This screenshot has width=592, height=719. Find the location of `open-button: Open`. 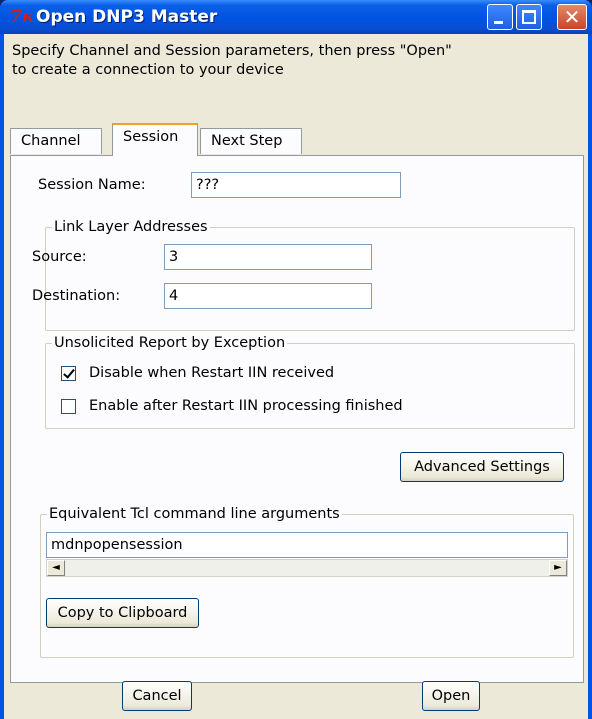

open-button: Open is located at coordinates (451, 696).